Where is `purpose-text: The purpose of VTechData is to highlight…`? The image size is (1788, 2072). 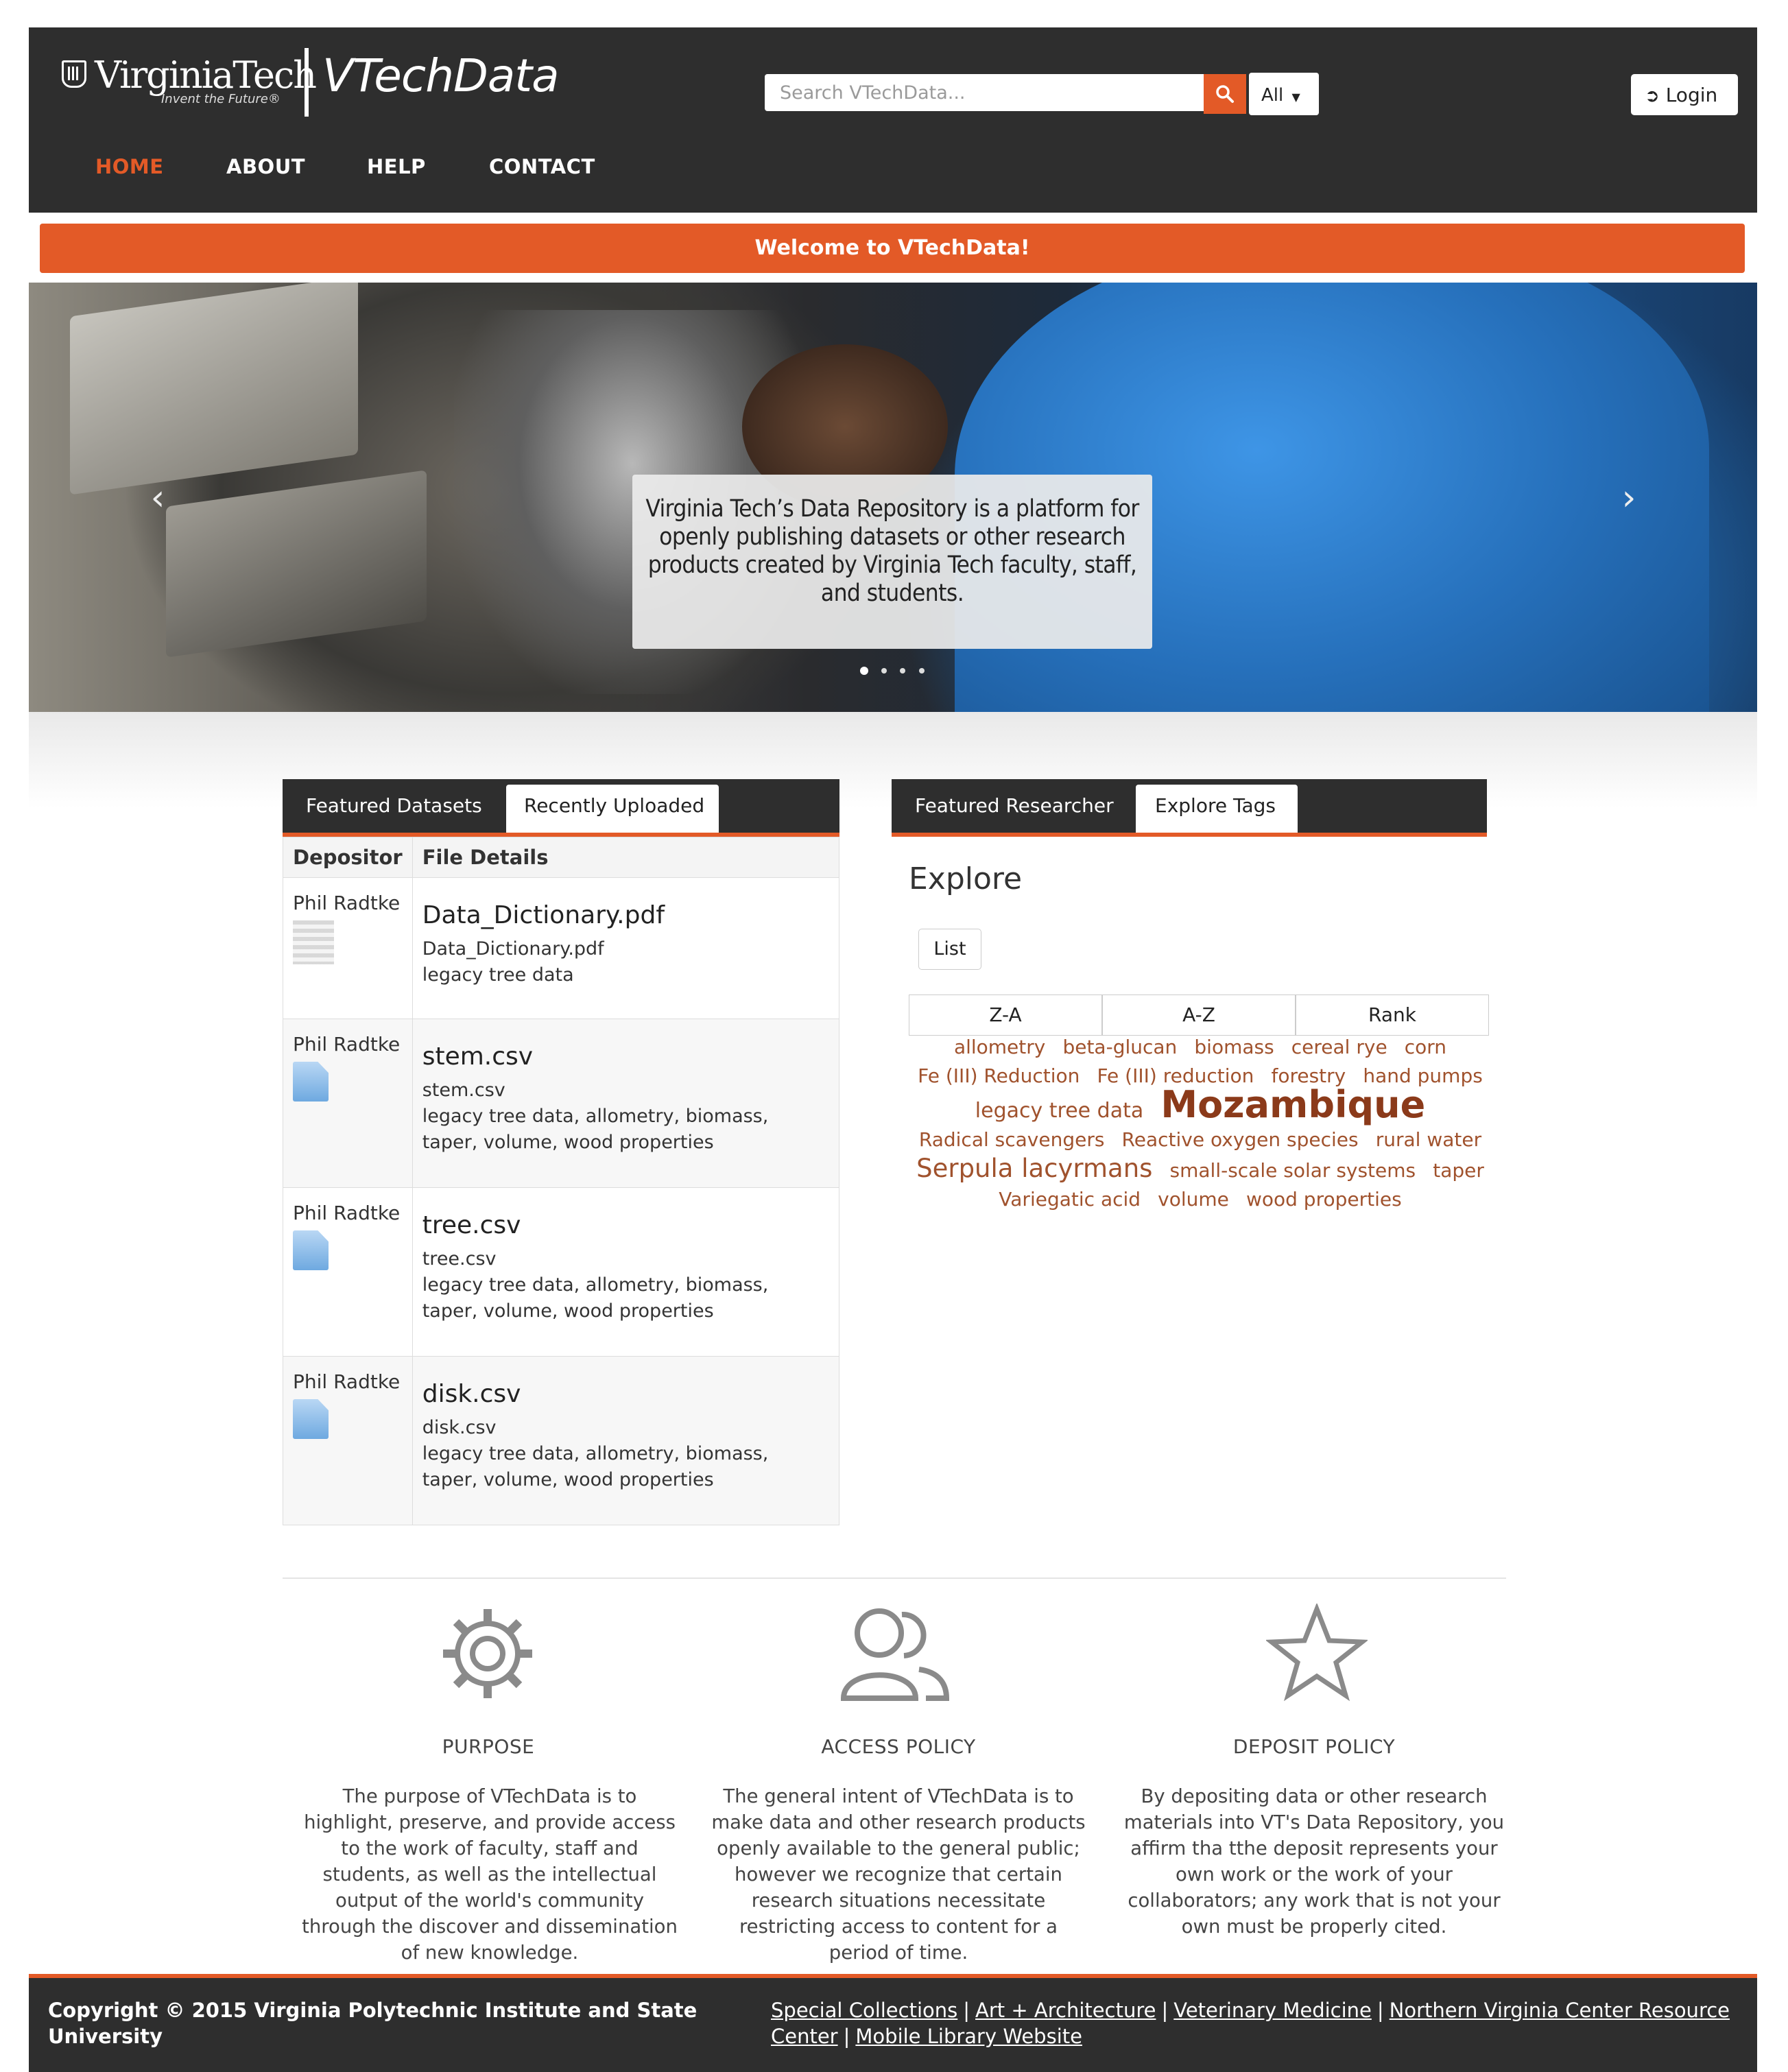
purpose-text: The purpose of VTechData is to highlight… is located at coordinates (490, 1874).